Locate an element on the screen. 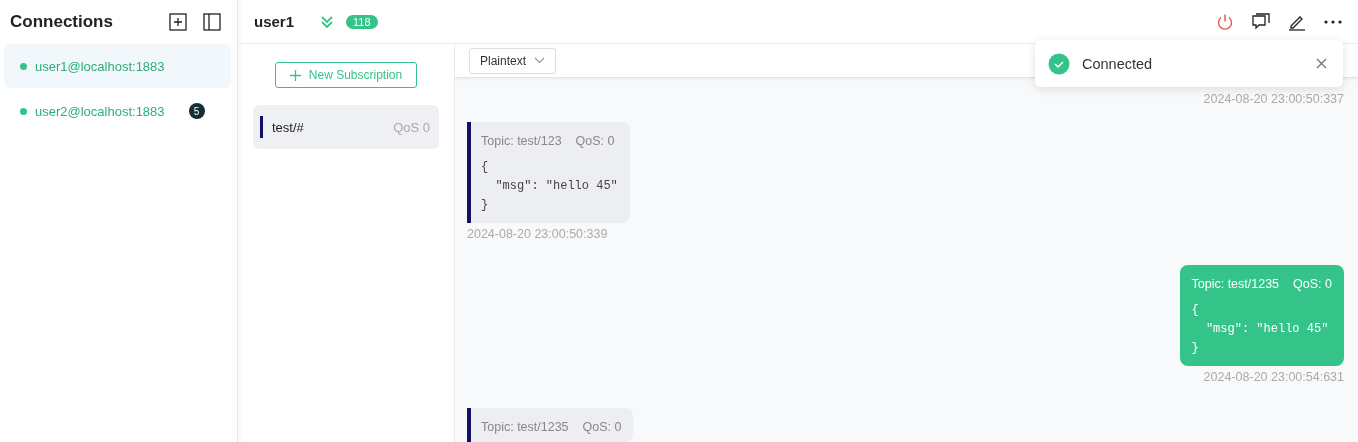 The width and height of the screenshot is (1358, 442). sidebar-title: Connections is located at coordinates (62, 22).